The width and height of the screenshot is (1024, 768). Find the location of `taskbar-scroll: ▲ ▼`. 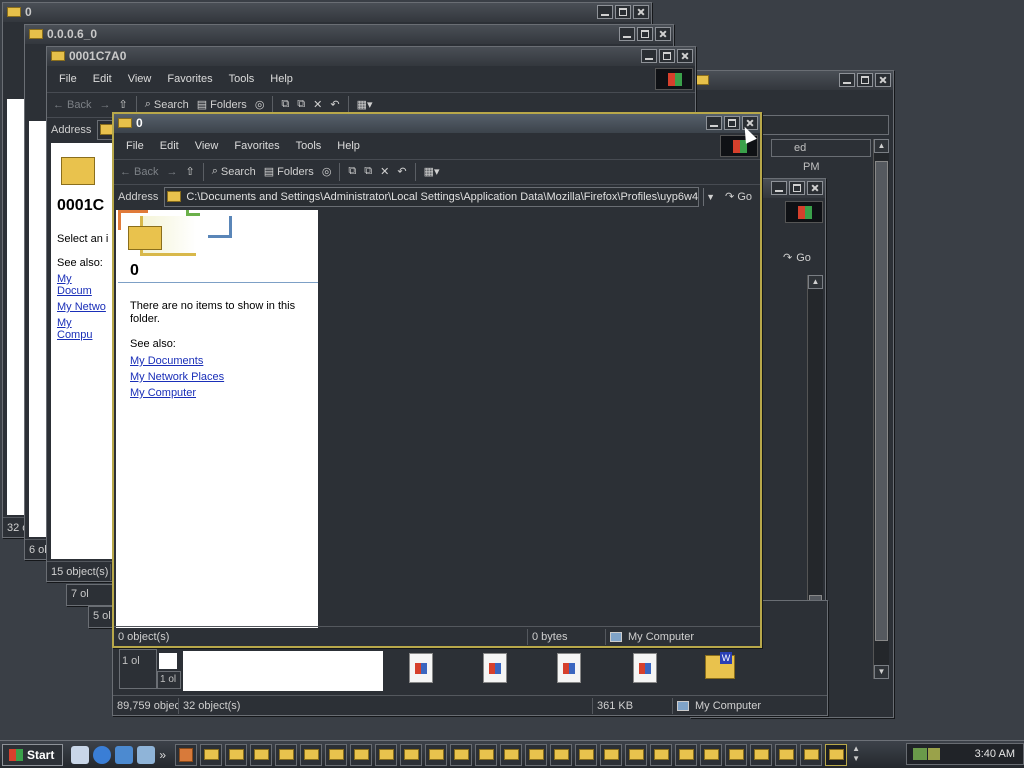

taskbar-scroll: ▲ ▼ is located at coordinates (856, 755).